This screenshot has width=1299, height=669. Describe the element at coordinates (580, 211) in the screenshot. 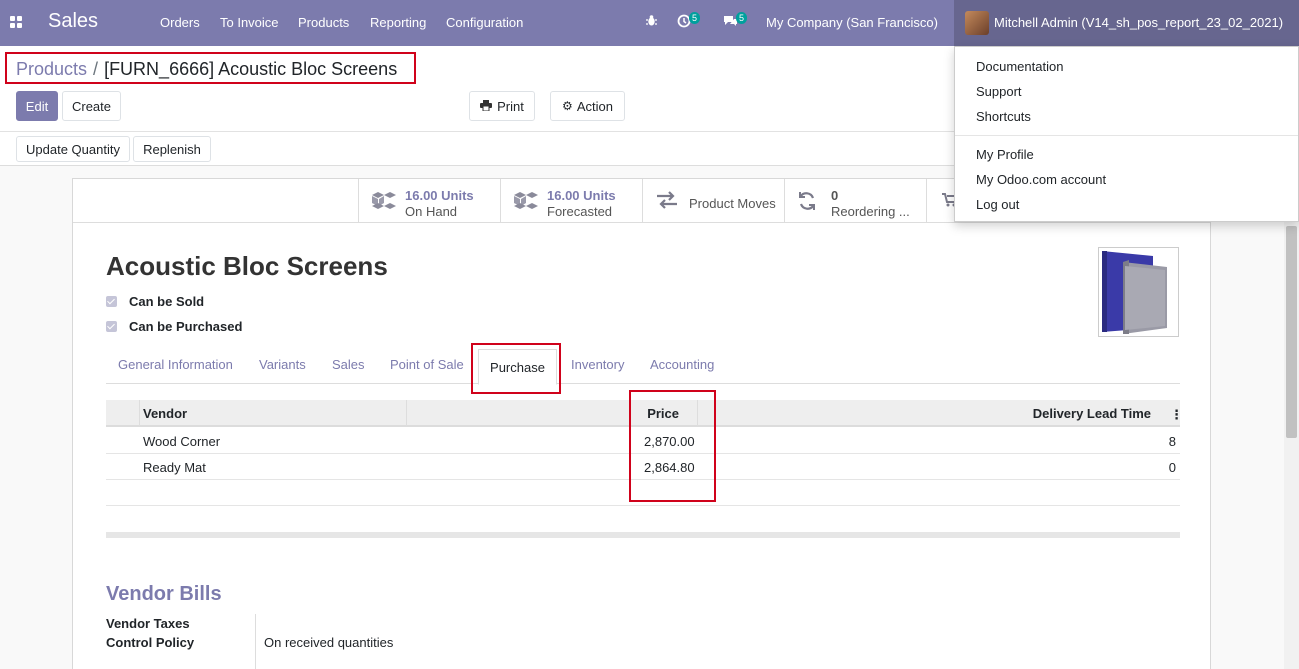

I see `forecast-label: Forecasted` at that location.